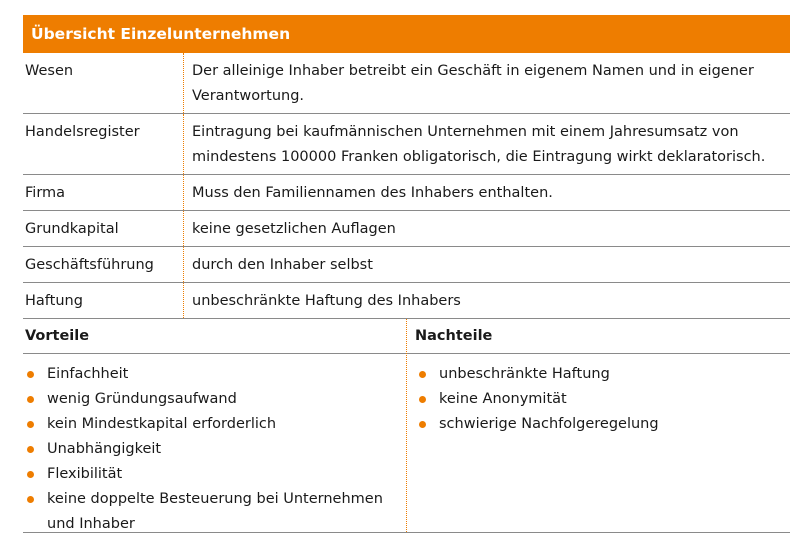  What do you see at coordinates (82, 132) in the screenshot?
I see `row-label: Handelsregister` at bounding box center [82, 132].